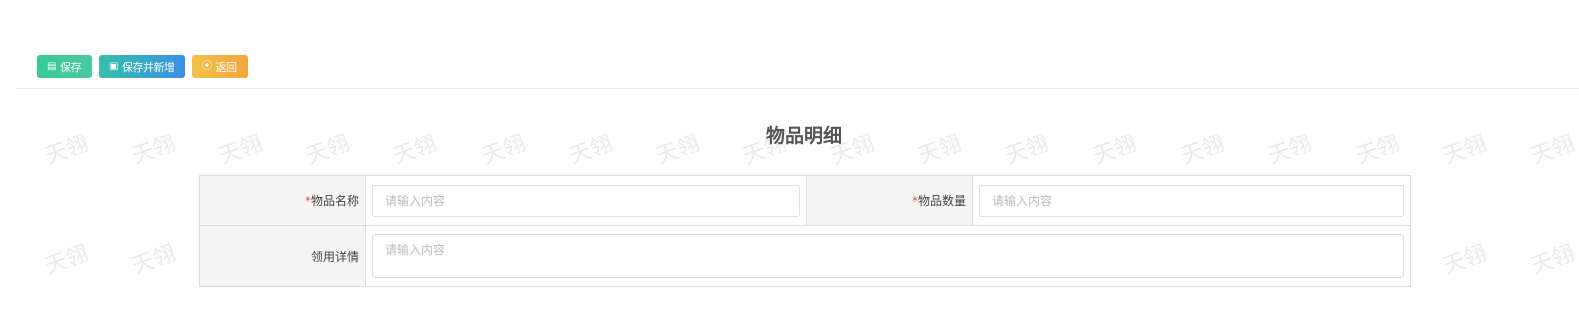 This screenshot has height=318, width=1579. I want to click on item-name-input-cell: 请输入内容, so click(586, 200).